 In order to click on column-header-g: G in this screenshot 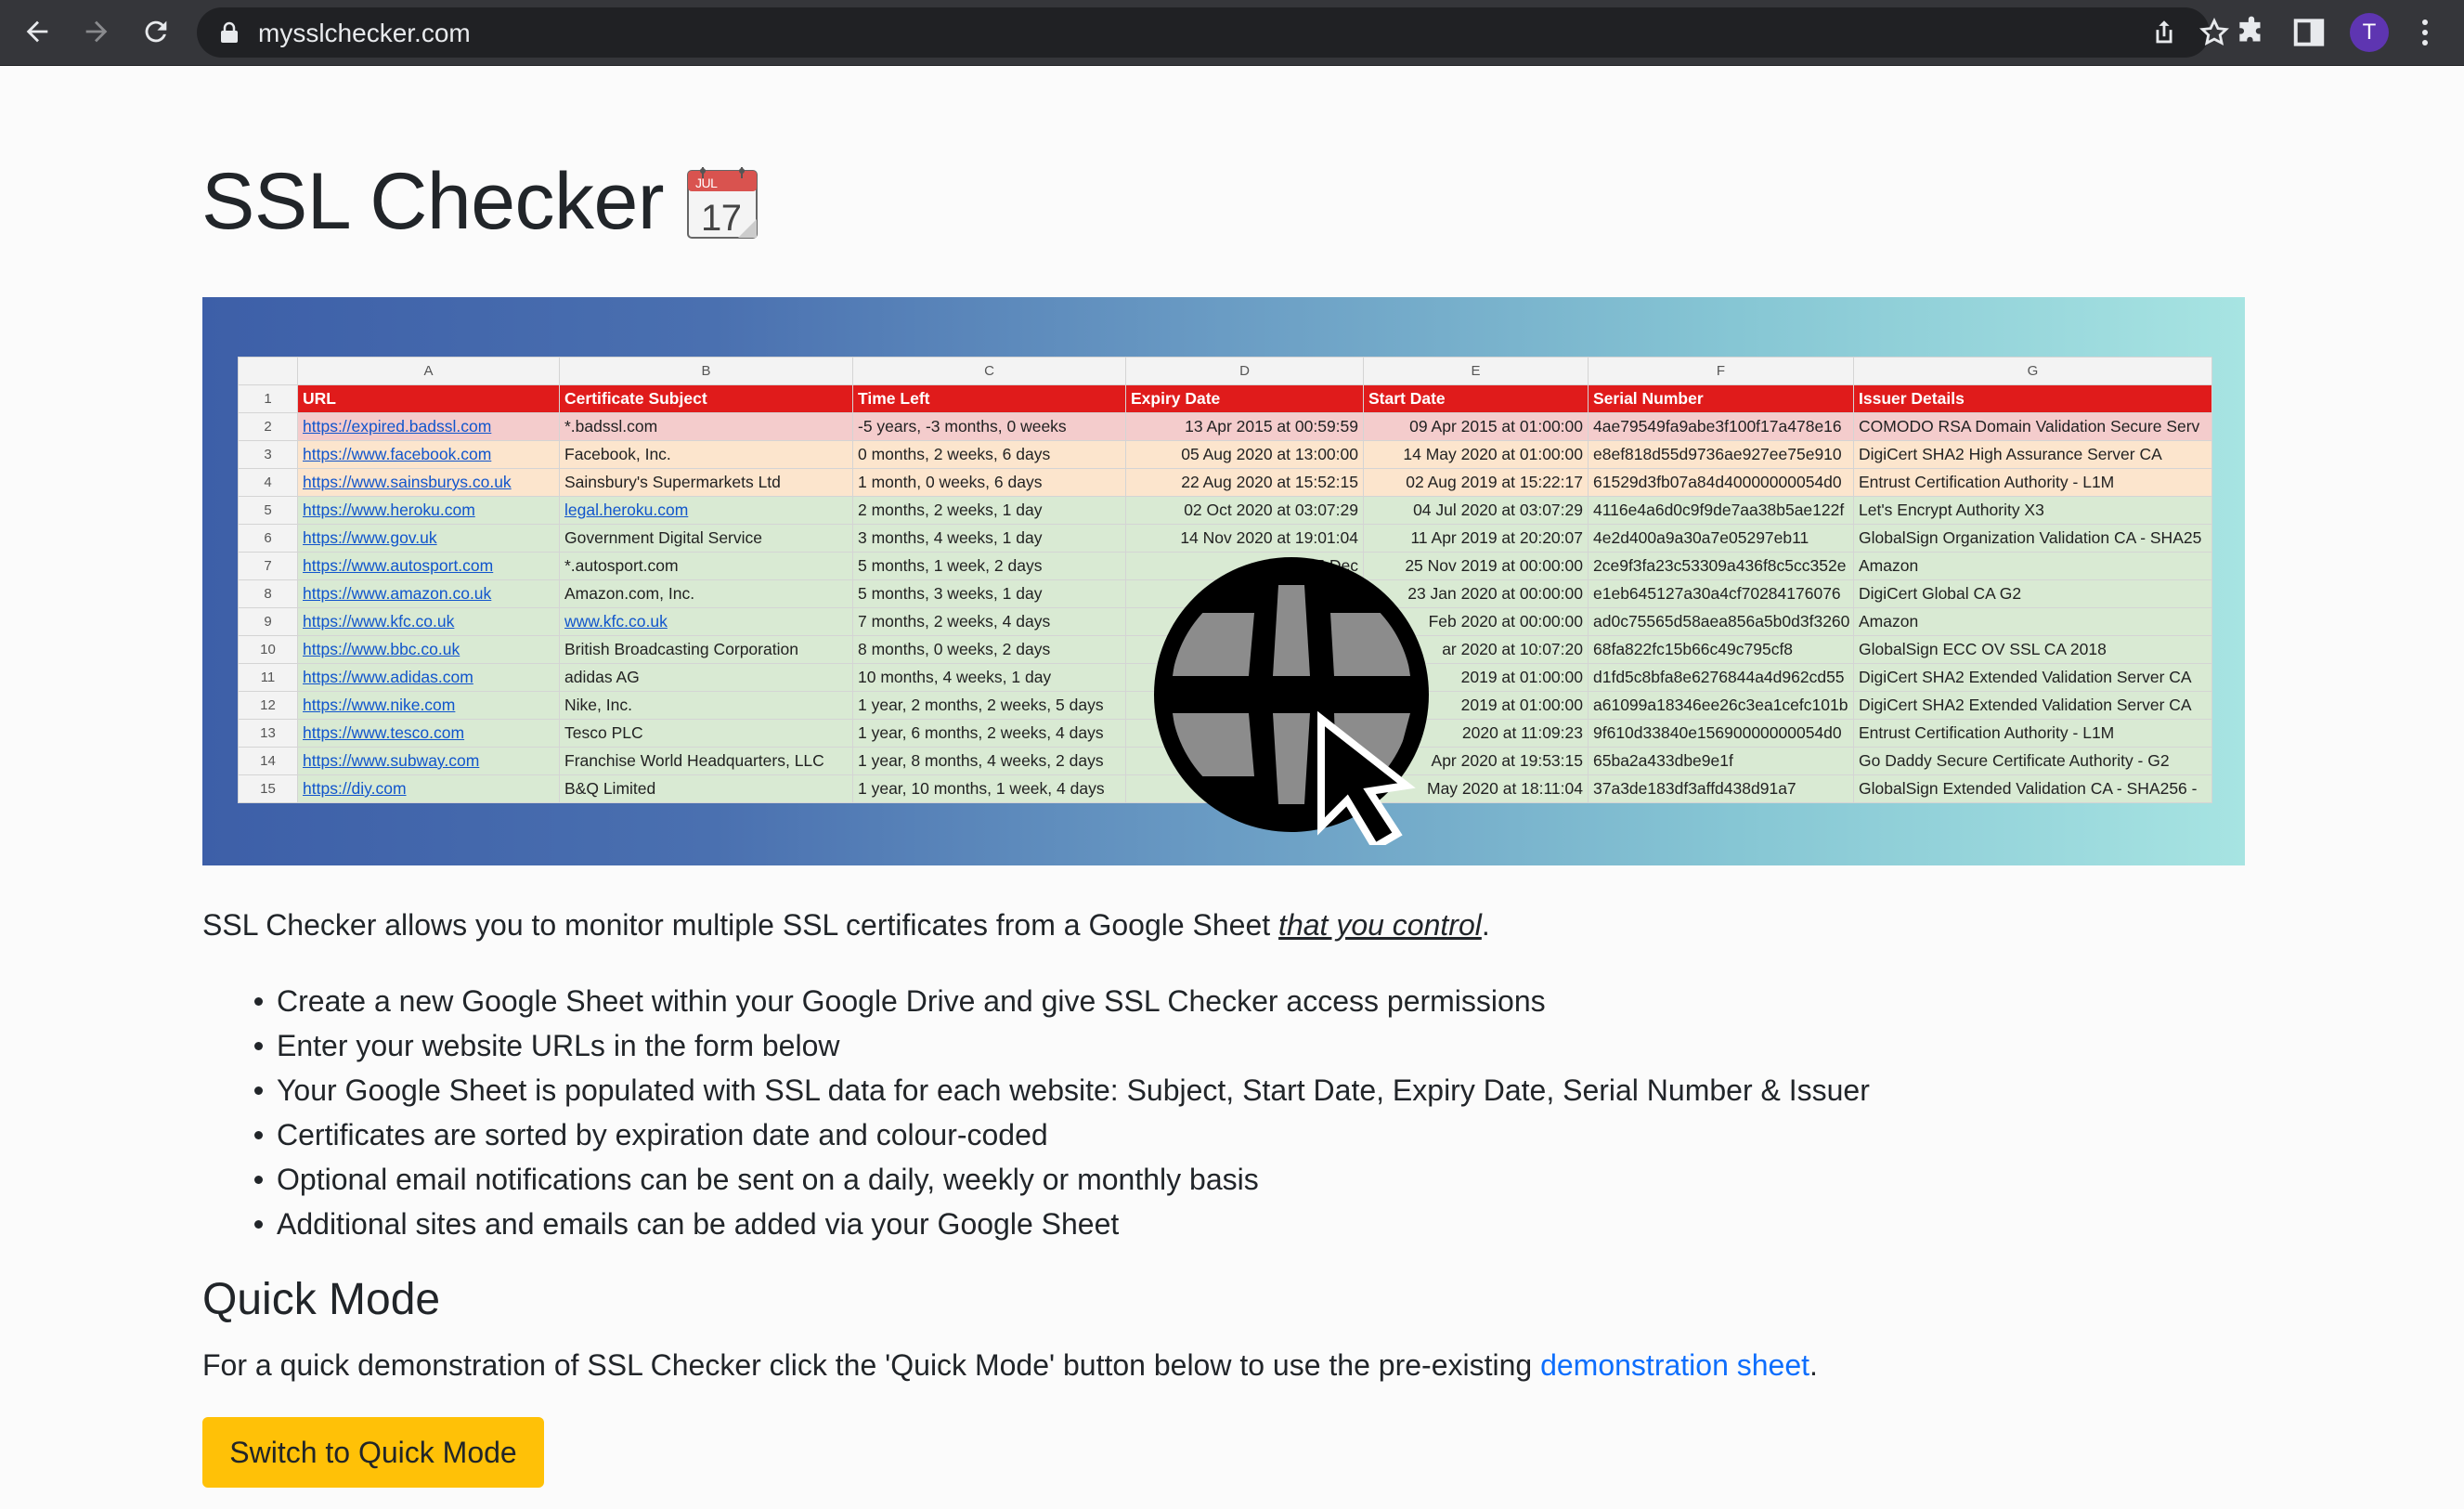, I will do `click(2032, 371)`.